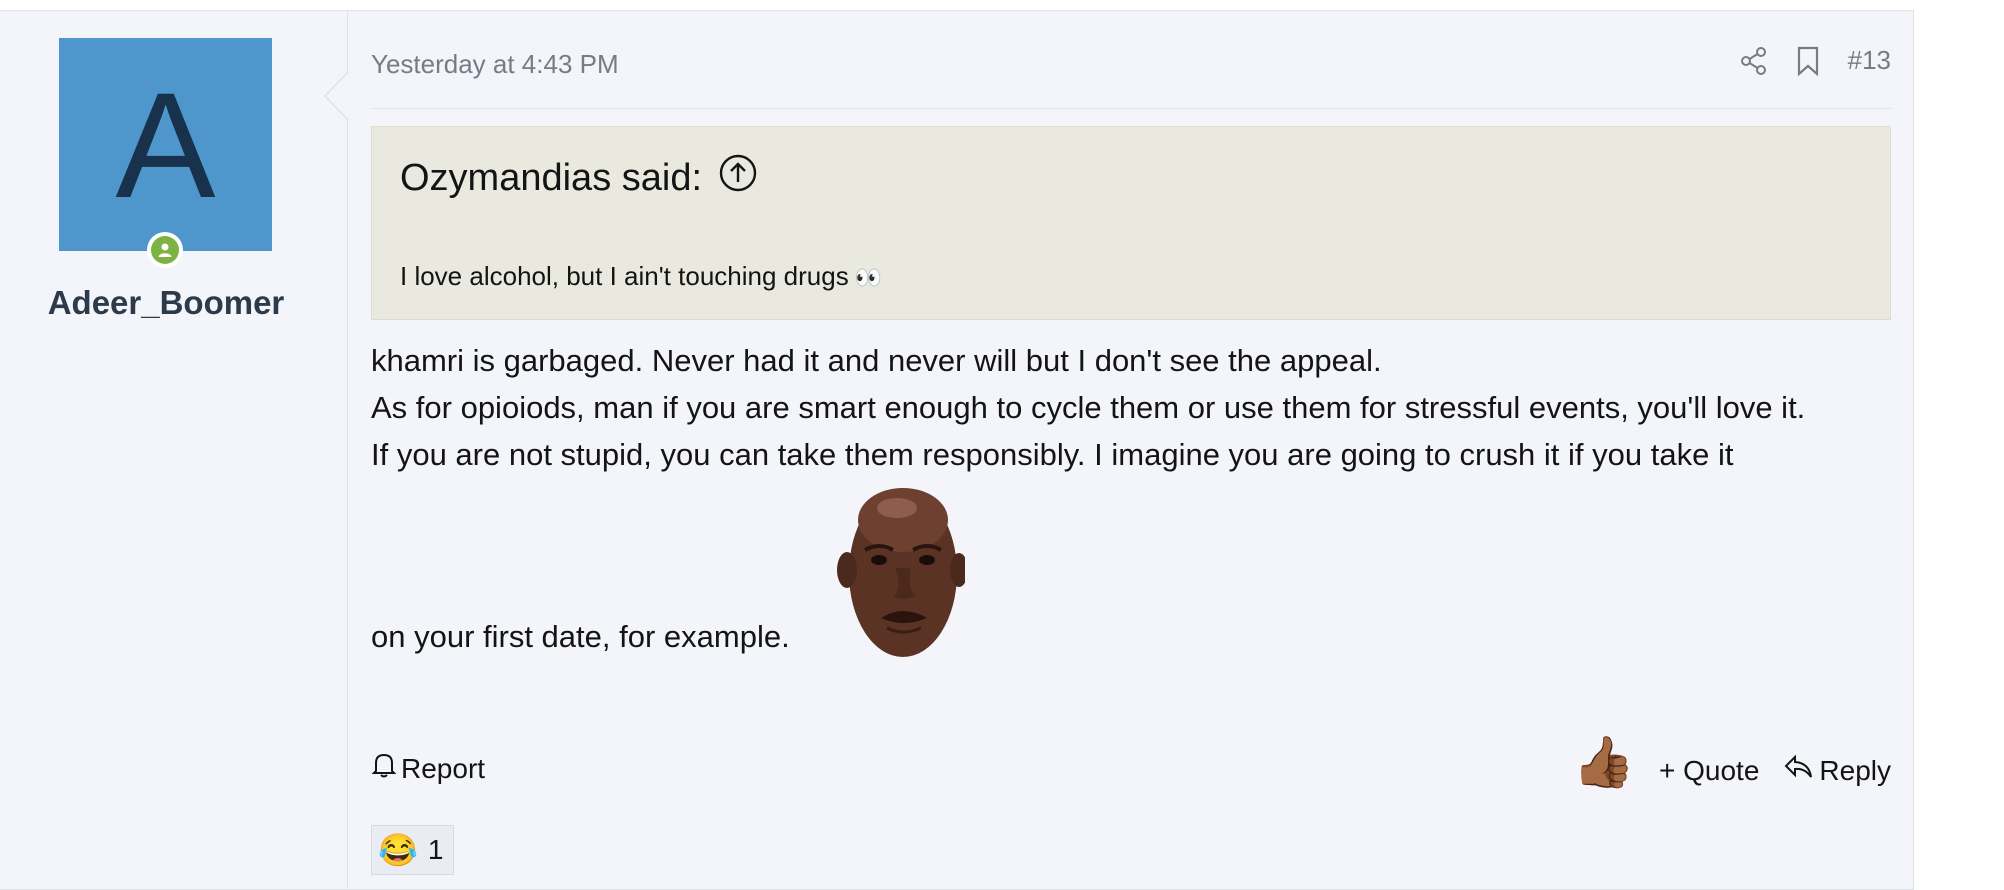 Image resolution: width=2004 pixels, height=890 pixels. What do you see at coordinates (1798, 770) in the screenshot?
I see `reply-arrow-icon` at bounding box center [1798, 770].